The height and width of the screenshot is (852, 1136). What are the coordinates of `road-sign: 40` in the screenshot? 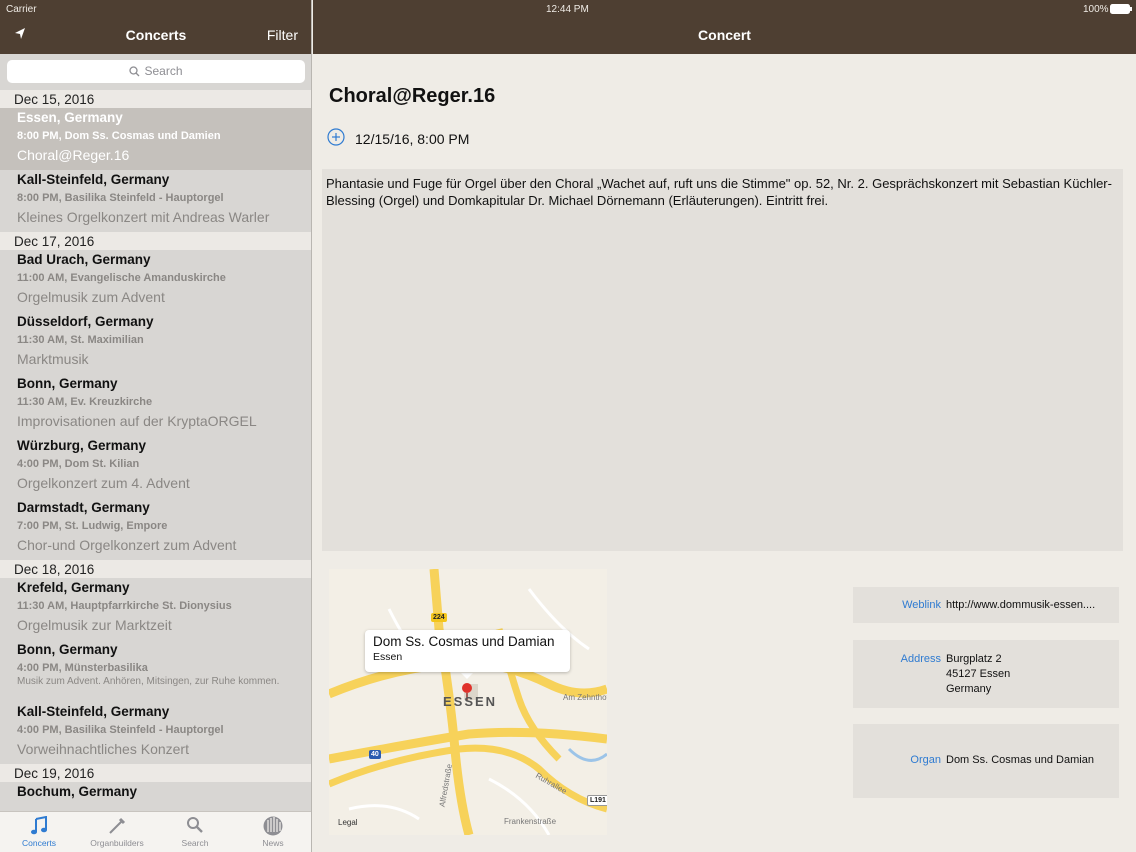 It's located at (375, 754).